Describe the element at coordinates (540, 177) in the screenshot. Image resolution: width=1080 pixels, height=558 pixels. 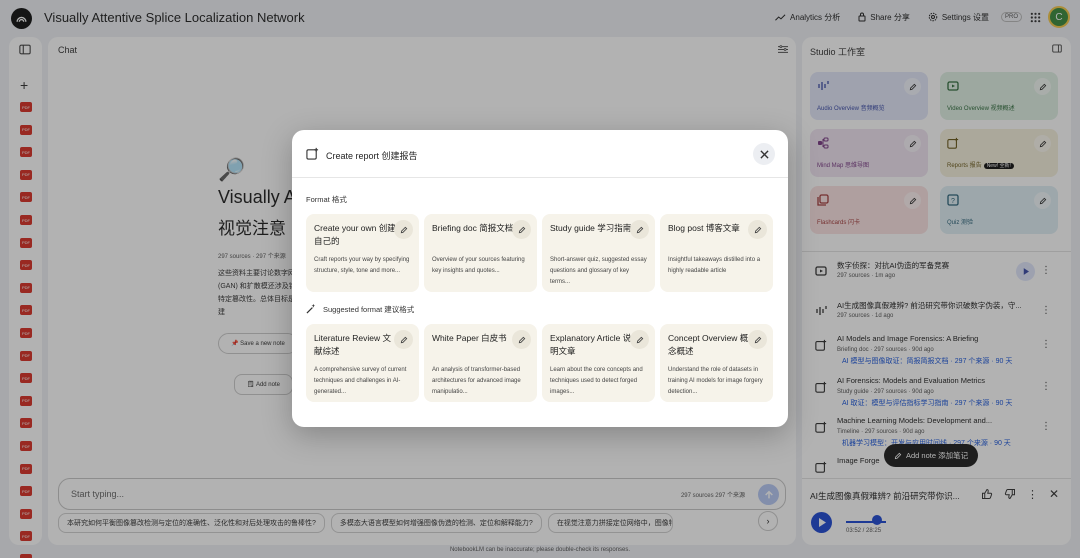
I see `divider` at that location.